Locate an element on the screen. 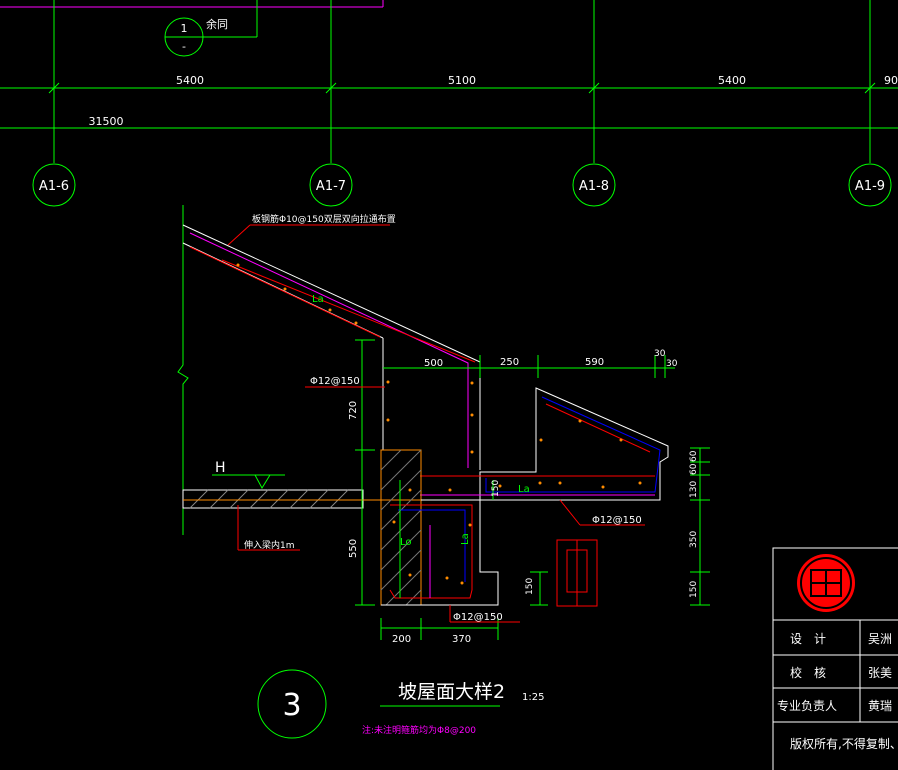  dim-370: 370 is located at coordinates (461, 639).